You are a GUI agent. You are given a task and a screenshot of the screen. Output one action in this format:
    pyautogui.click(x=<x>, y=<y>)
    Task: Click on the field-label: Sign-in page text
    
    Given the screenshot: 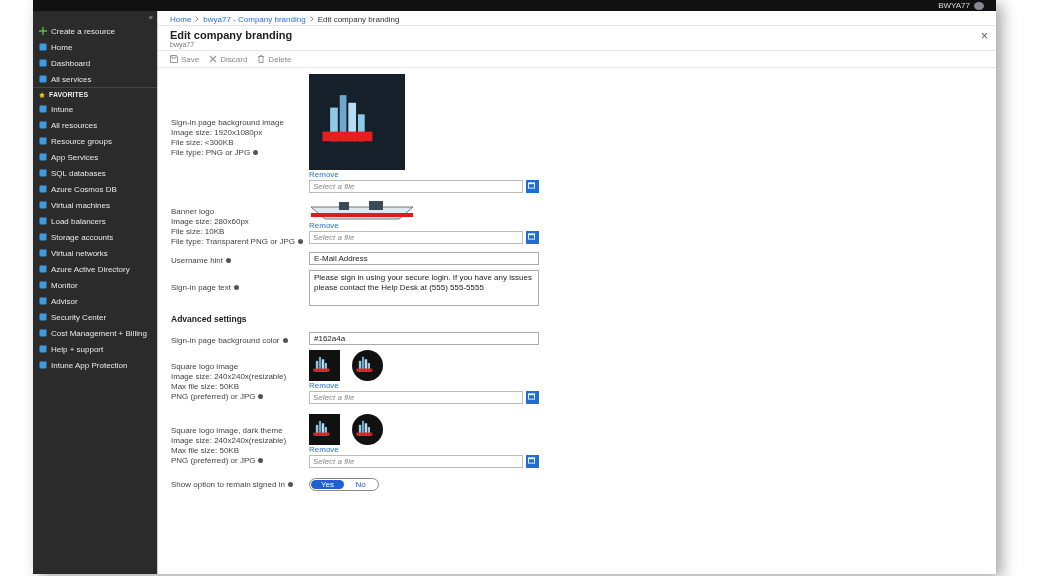 What is the action you would take?
    pyautogui.click(x=240, y=288)
    